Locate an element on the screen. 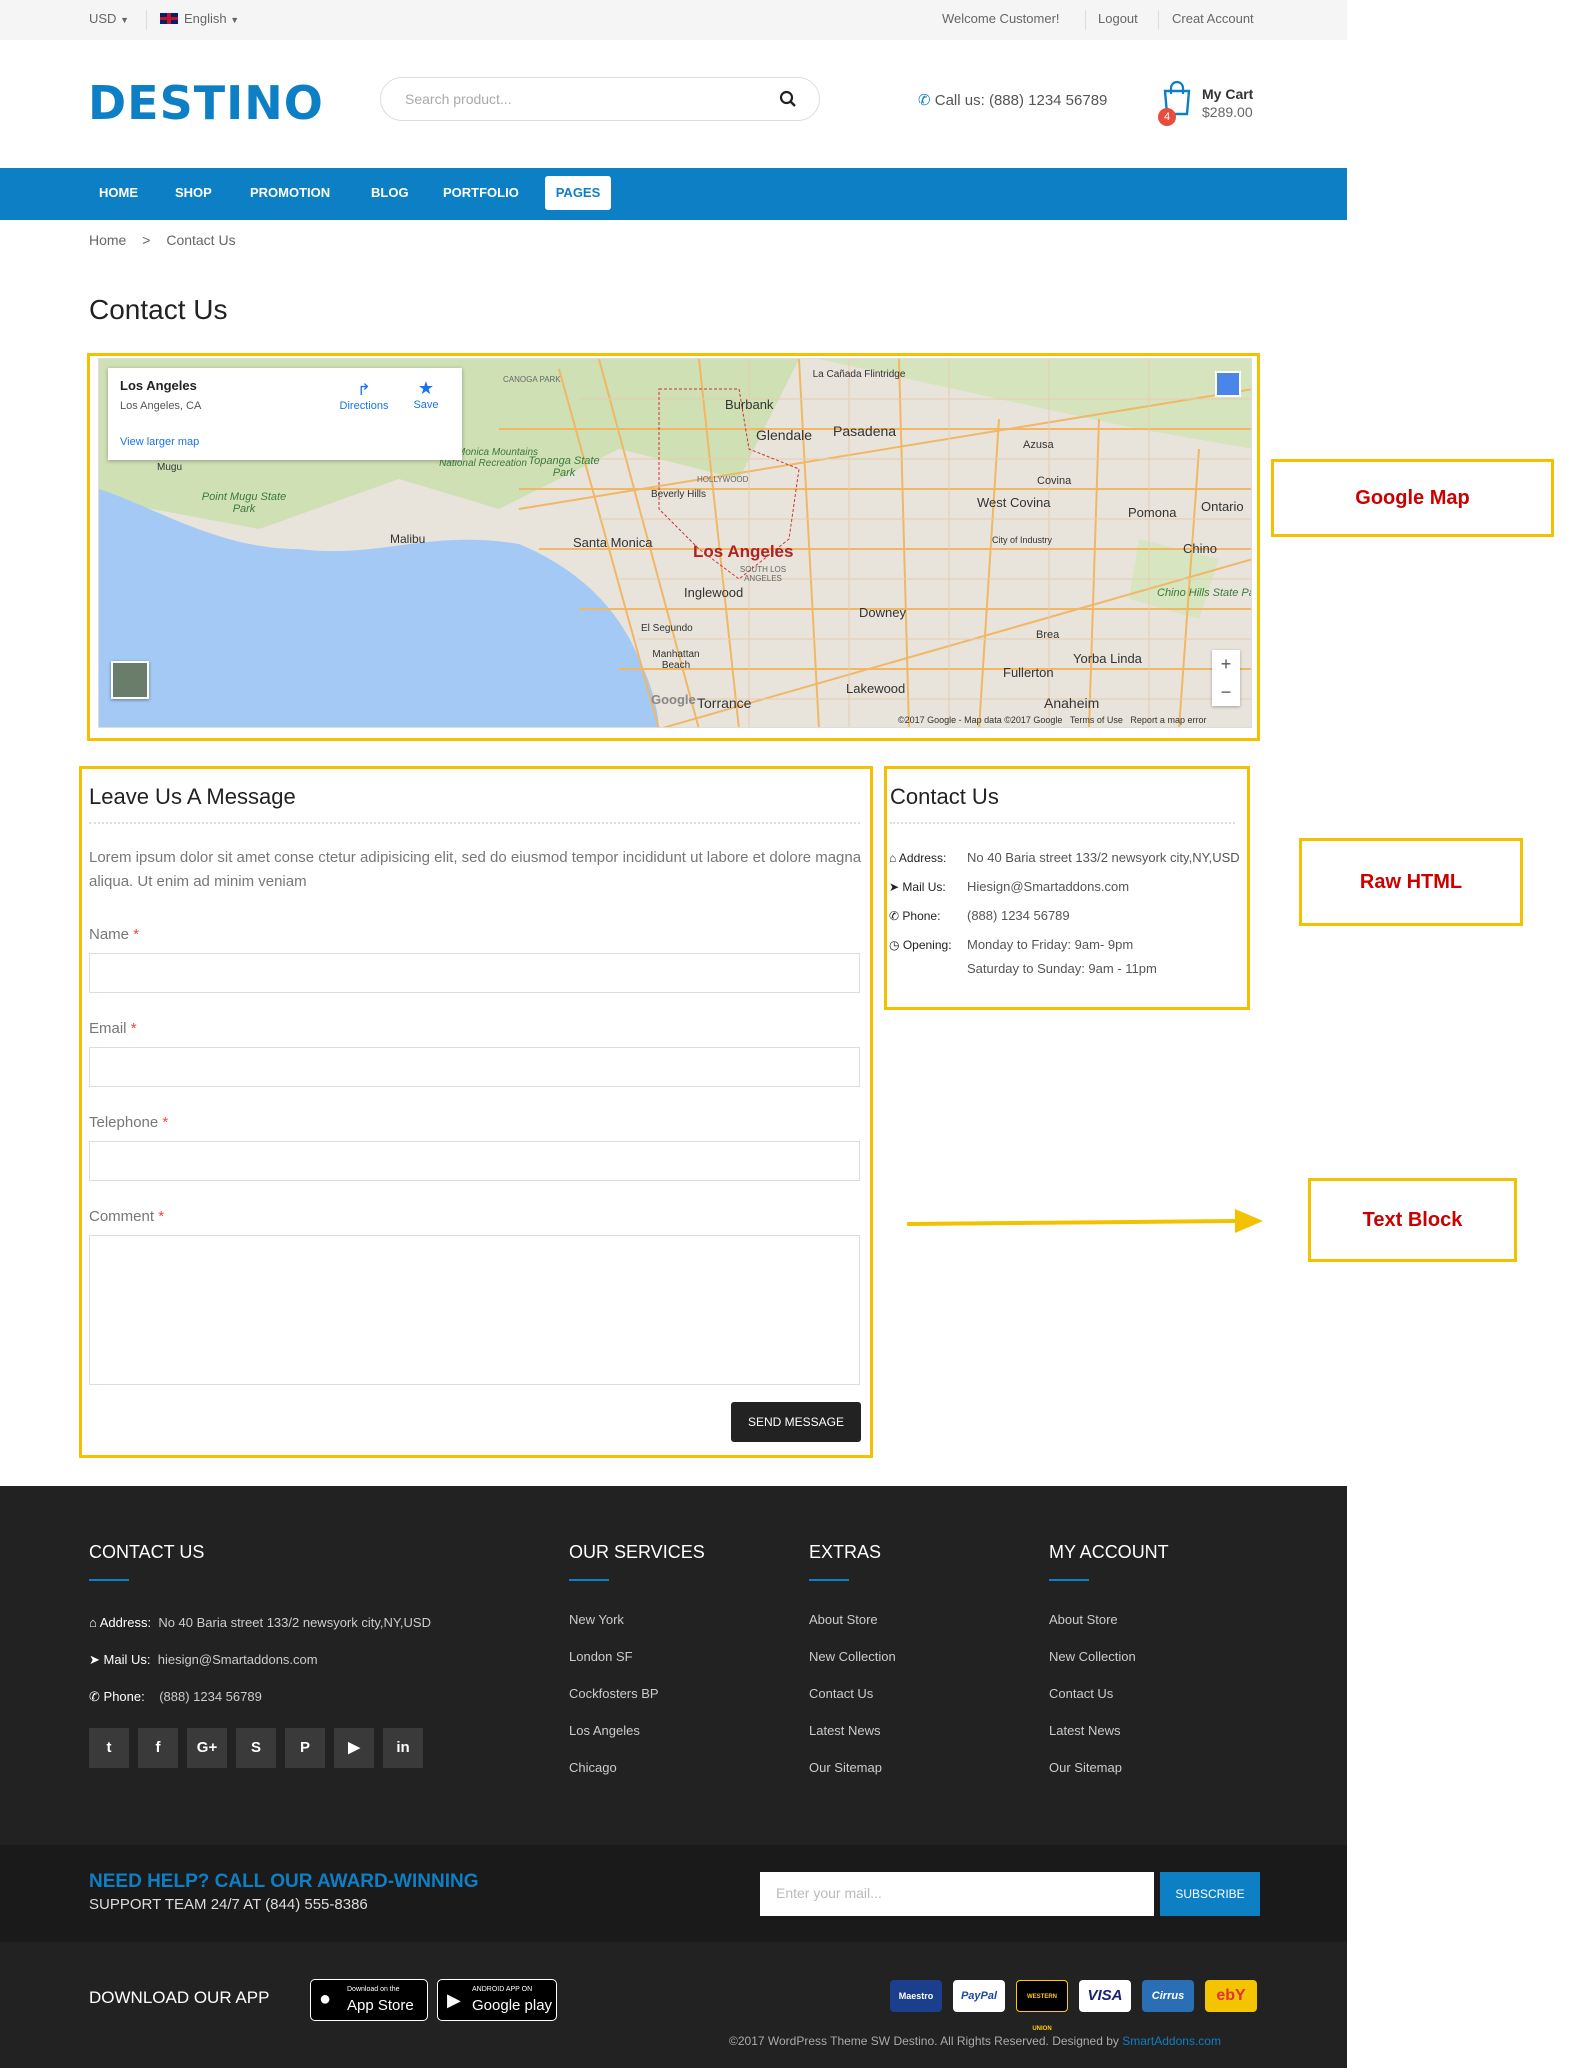 The height and width of the screenshot is (2068, 1576). footer-services-title: OUR SERVICES is located at coordinates (637, 1552).